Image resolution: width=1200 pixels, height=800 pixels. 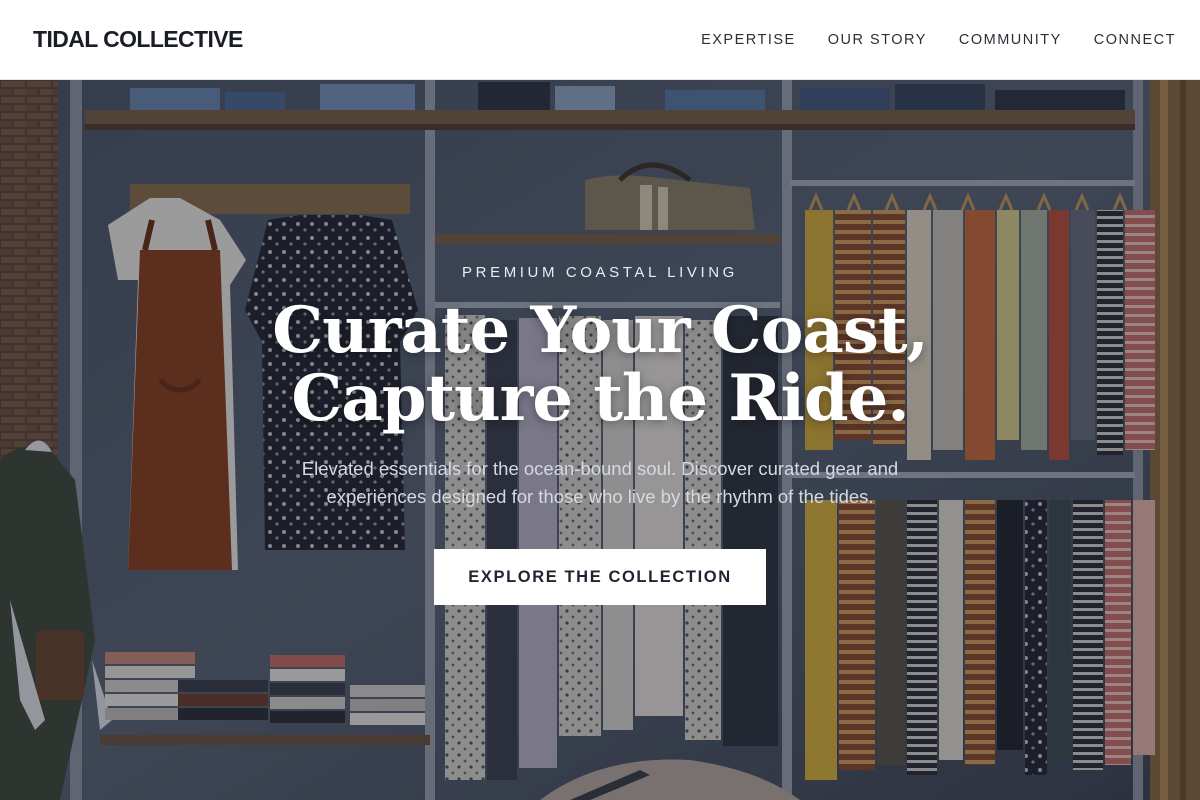 What do you see at coordinates (1010, 40) in the screenshot?
I see `nav-link-community: COMMUNITY` at bounding box center [1010, 40].